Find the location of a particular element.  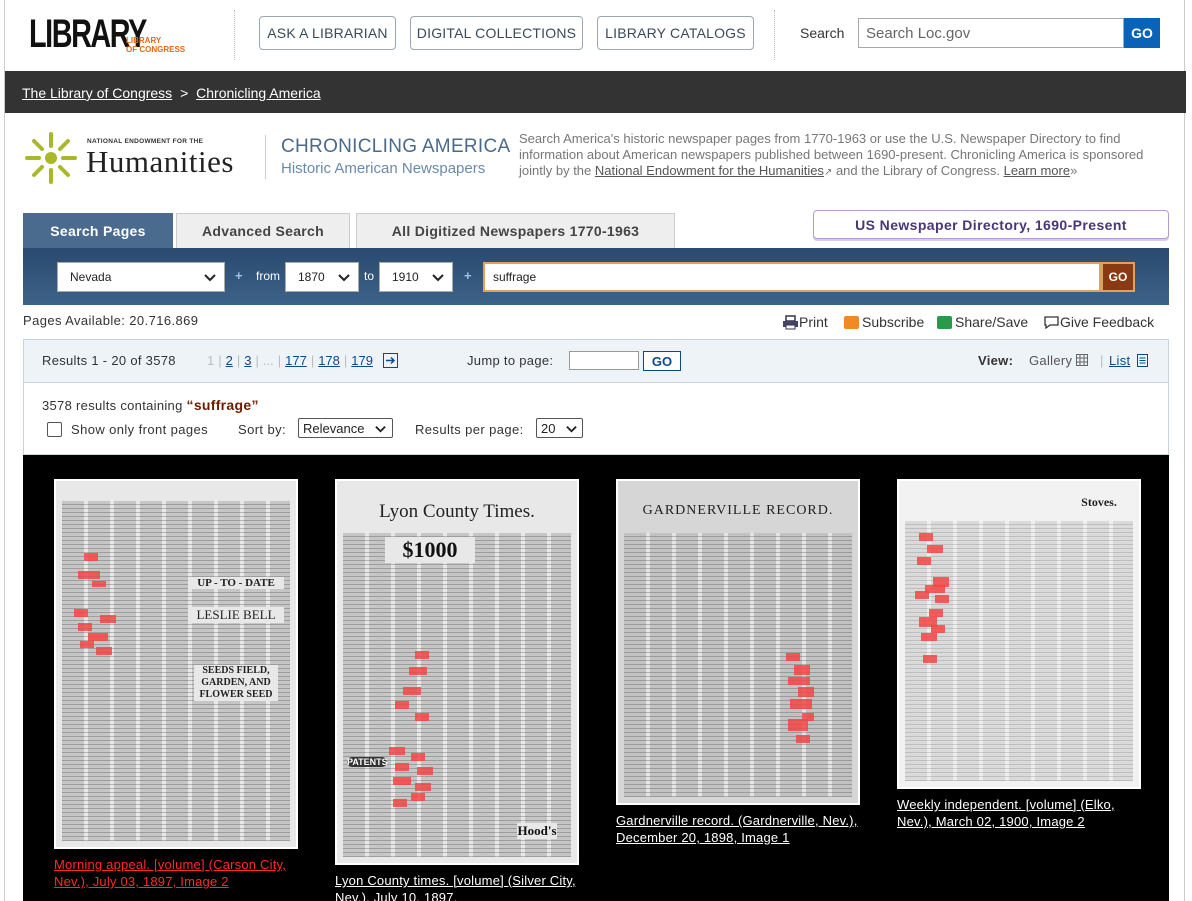

tab-search-pages: Search Pages is located at coordinates (98, 230).